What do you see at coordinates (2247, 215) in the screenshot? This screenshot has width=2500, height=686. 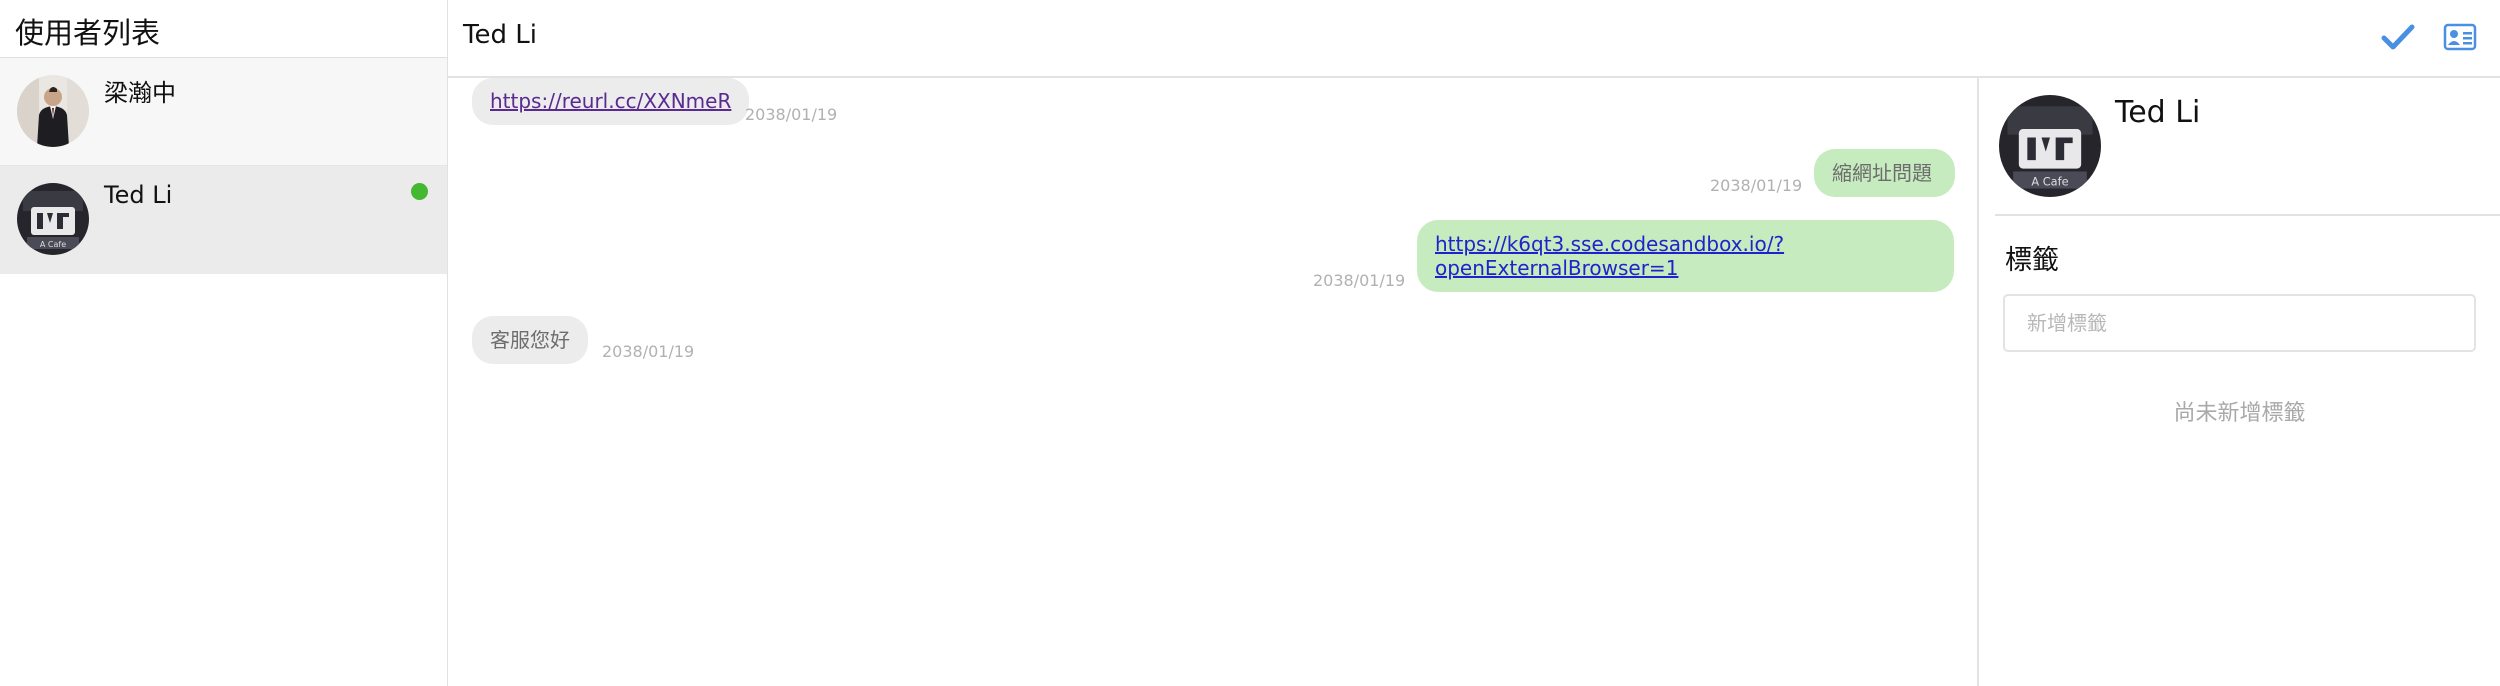 I see `divider` at bounding box center [2247, 215].